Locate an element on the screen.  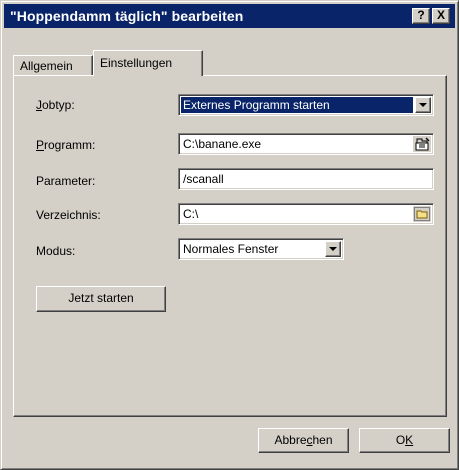
run-now-button: Jetzt starten is located at coordinates (101, 299).